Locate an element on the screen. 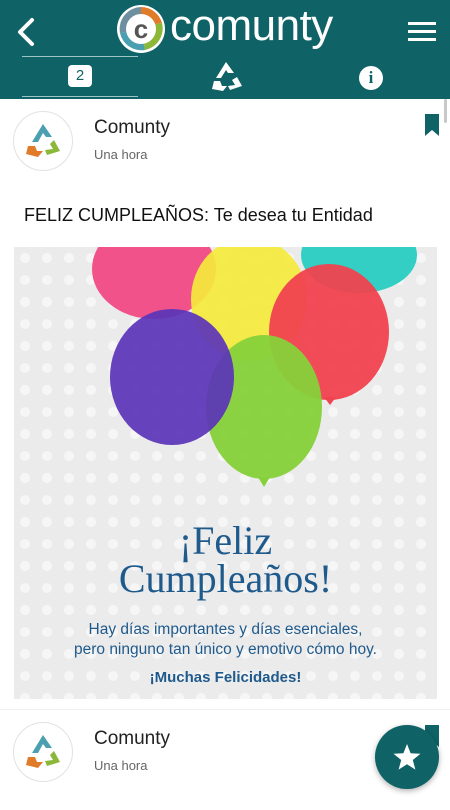  bookmark-icon is located at coordinates (432, 125).